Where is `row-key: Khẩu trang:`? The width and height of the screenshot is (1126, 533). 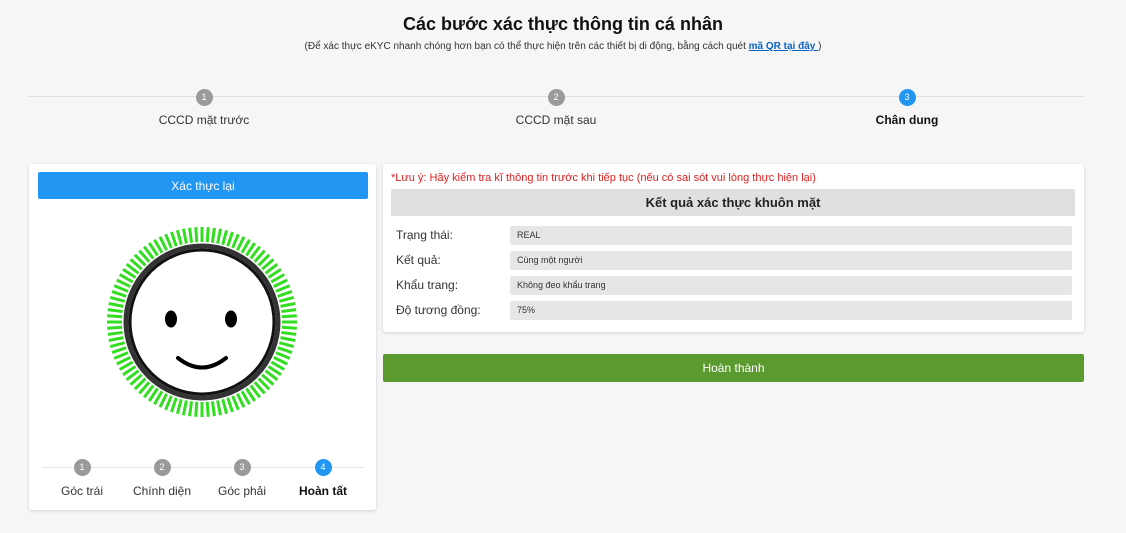 row-key: Khẩu trang: is located at coordinates (427, 285).